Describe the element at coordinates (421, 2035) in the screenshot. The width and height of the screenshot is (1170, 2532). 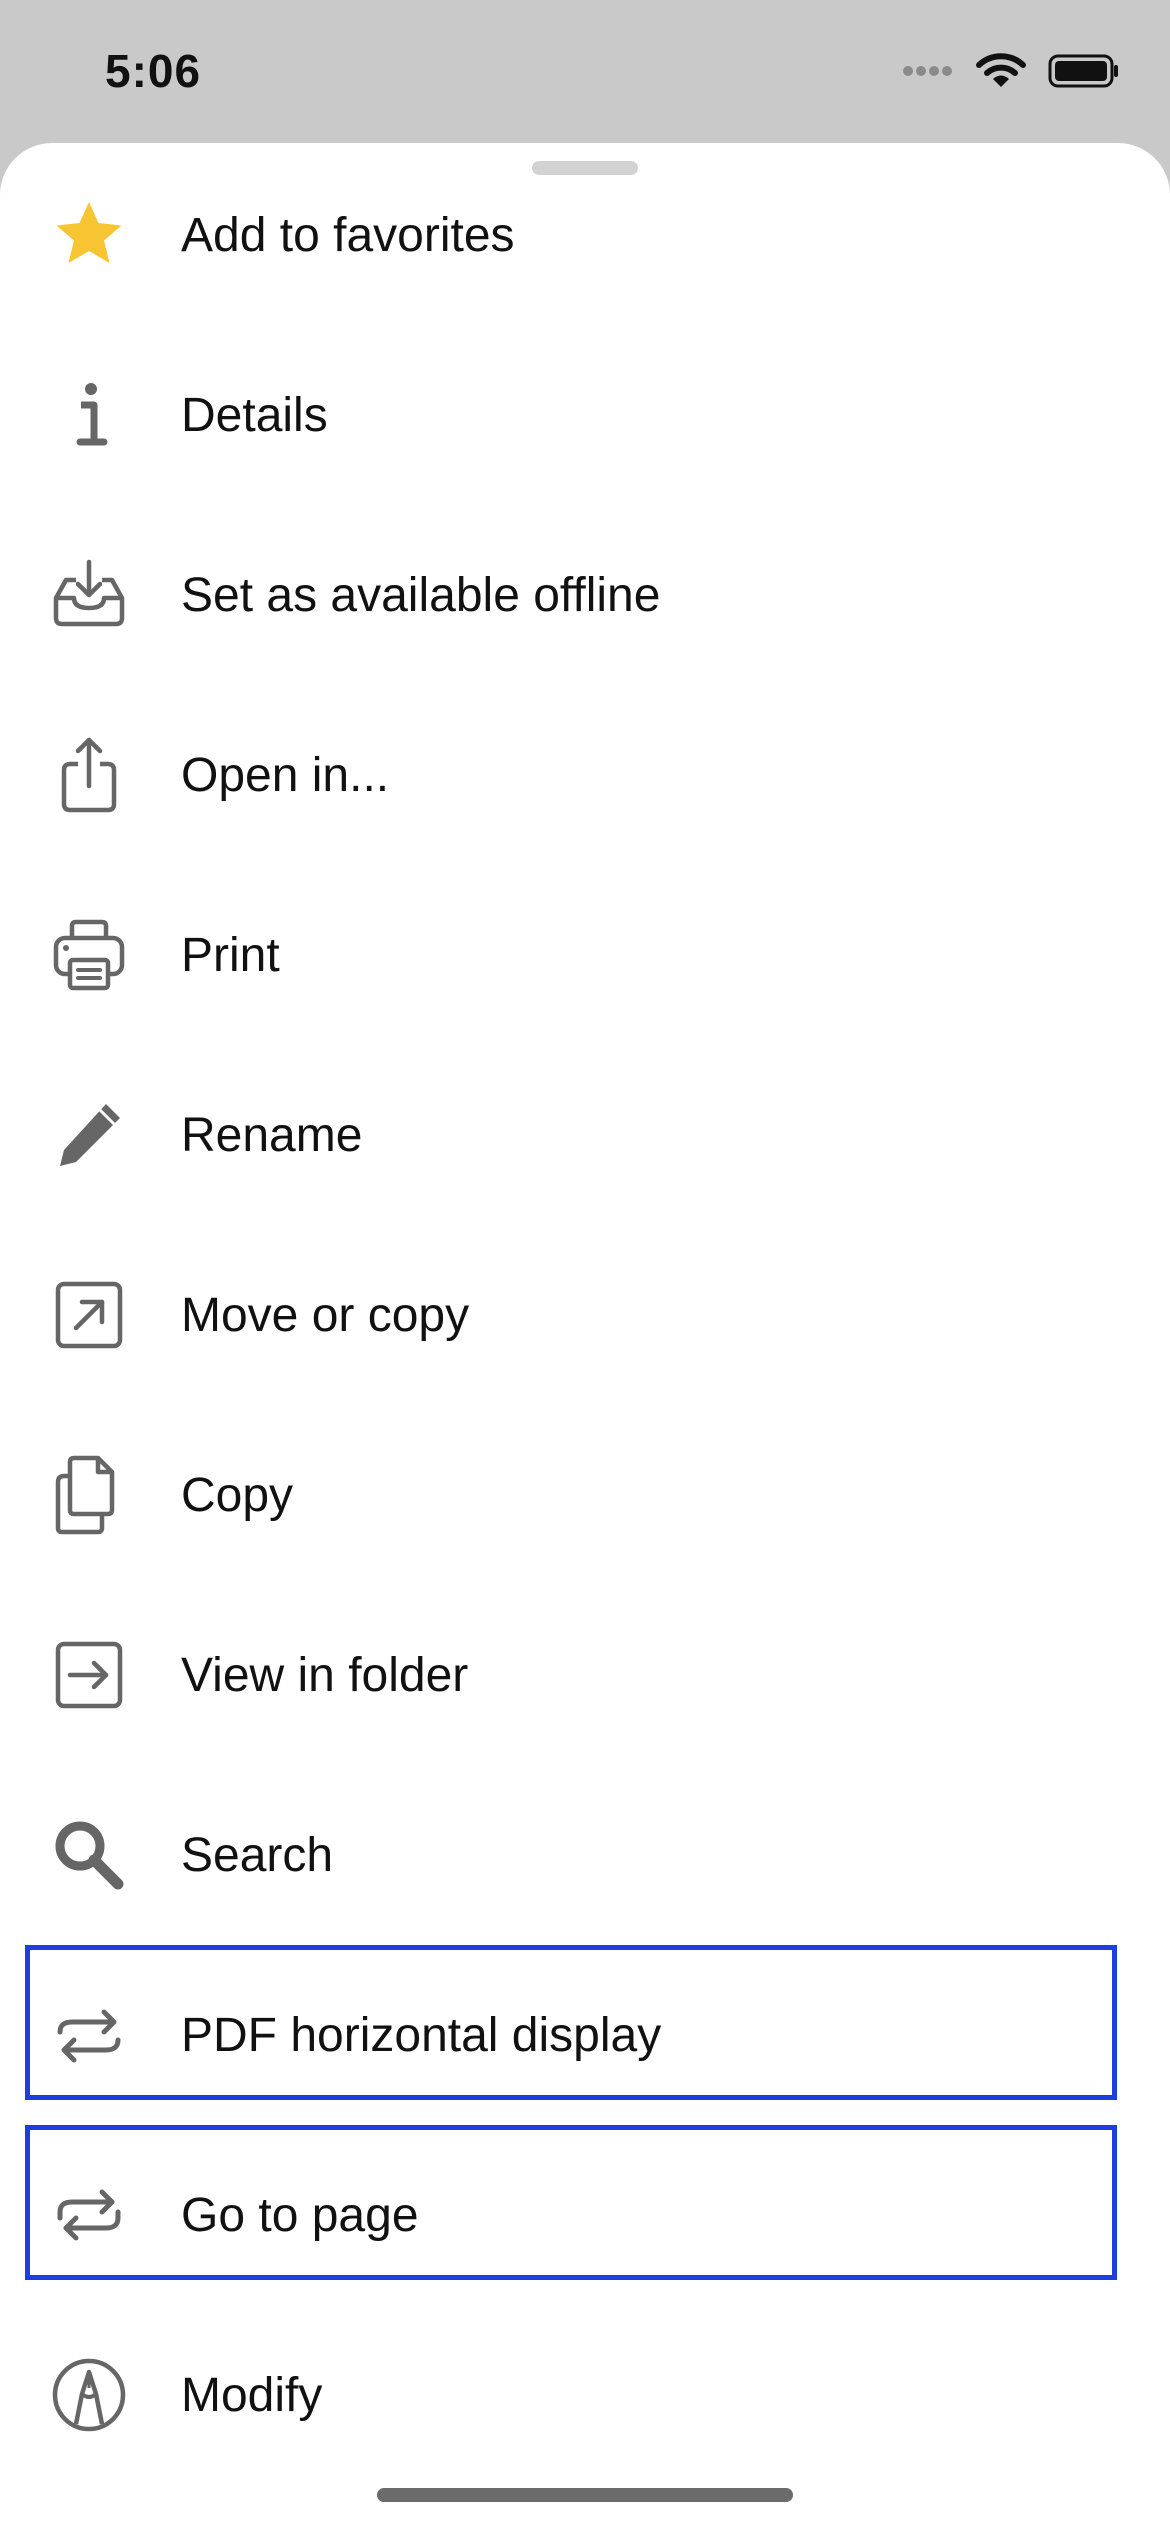
I see `menu-item-label: PDF horizontal display` at that location.